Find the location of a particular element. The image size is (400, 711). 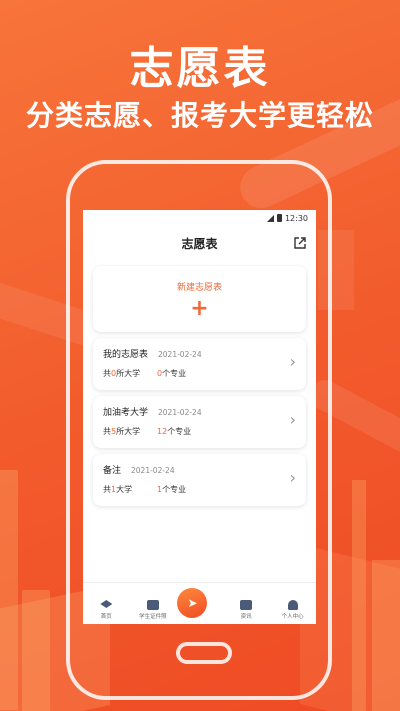

id-card-icon is located at coordinates (152, 605).